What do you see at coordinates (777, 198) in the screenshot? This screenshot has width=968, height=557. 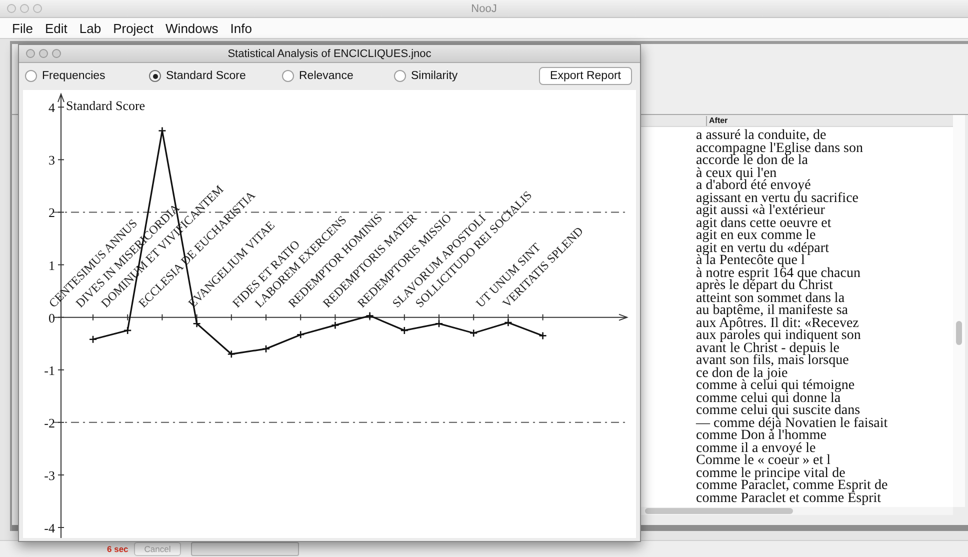 I see `table-cell: agissant en vertu du sacrifice` at bounding box center [777, 198].